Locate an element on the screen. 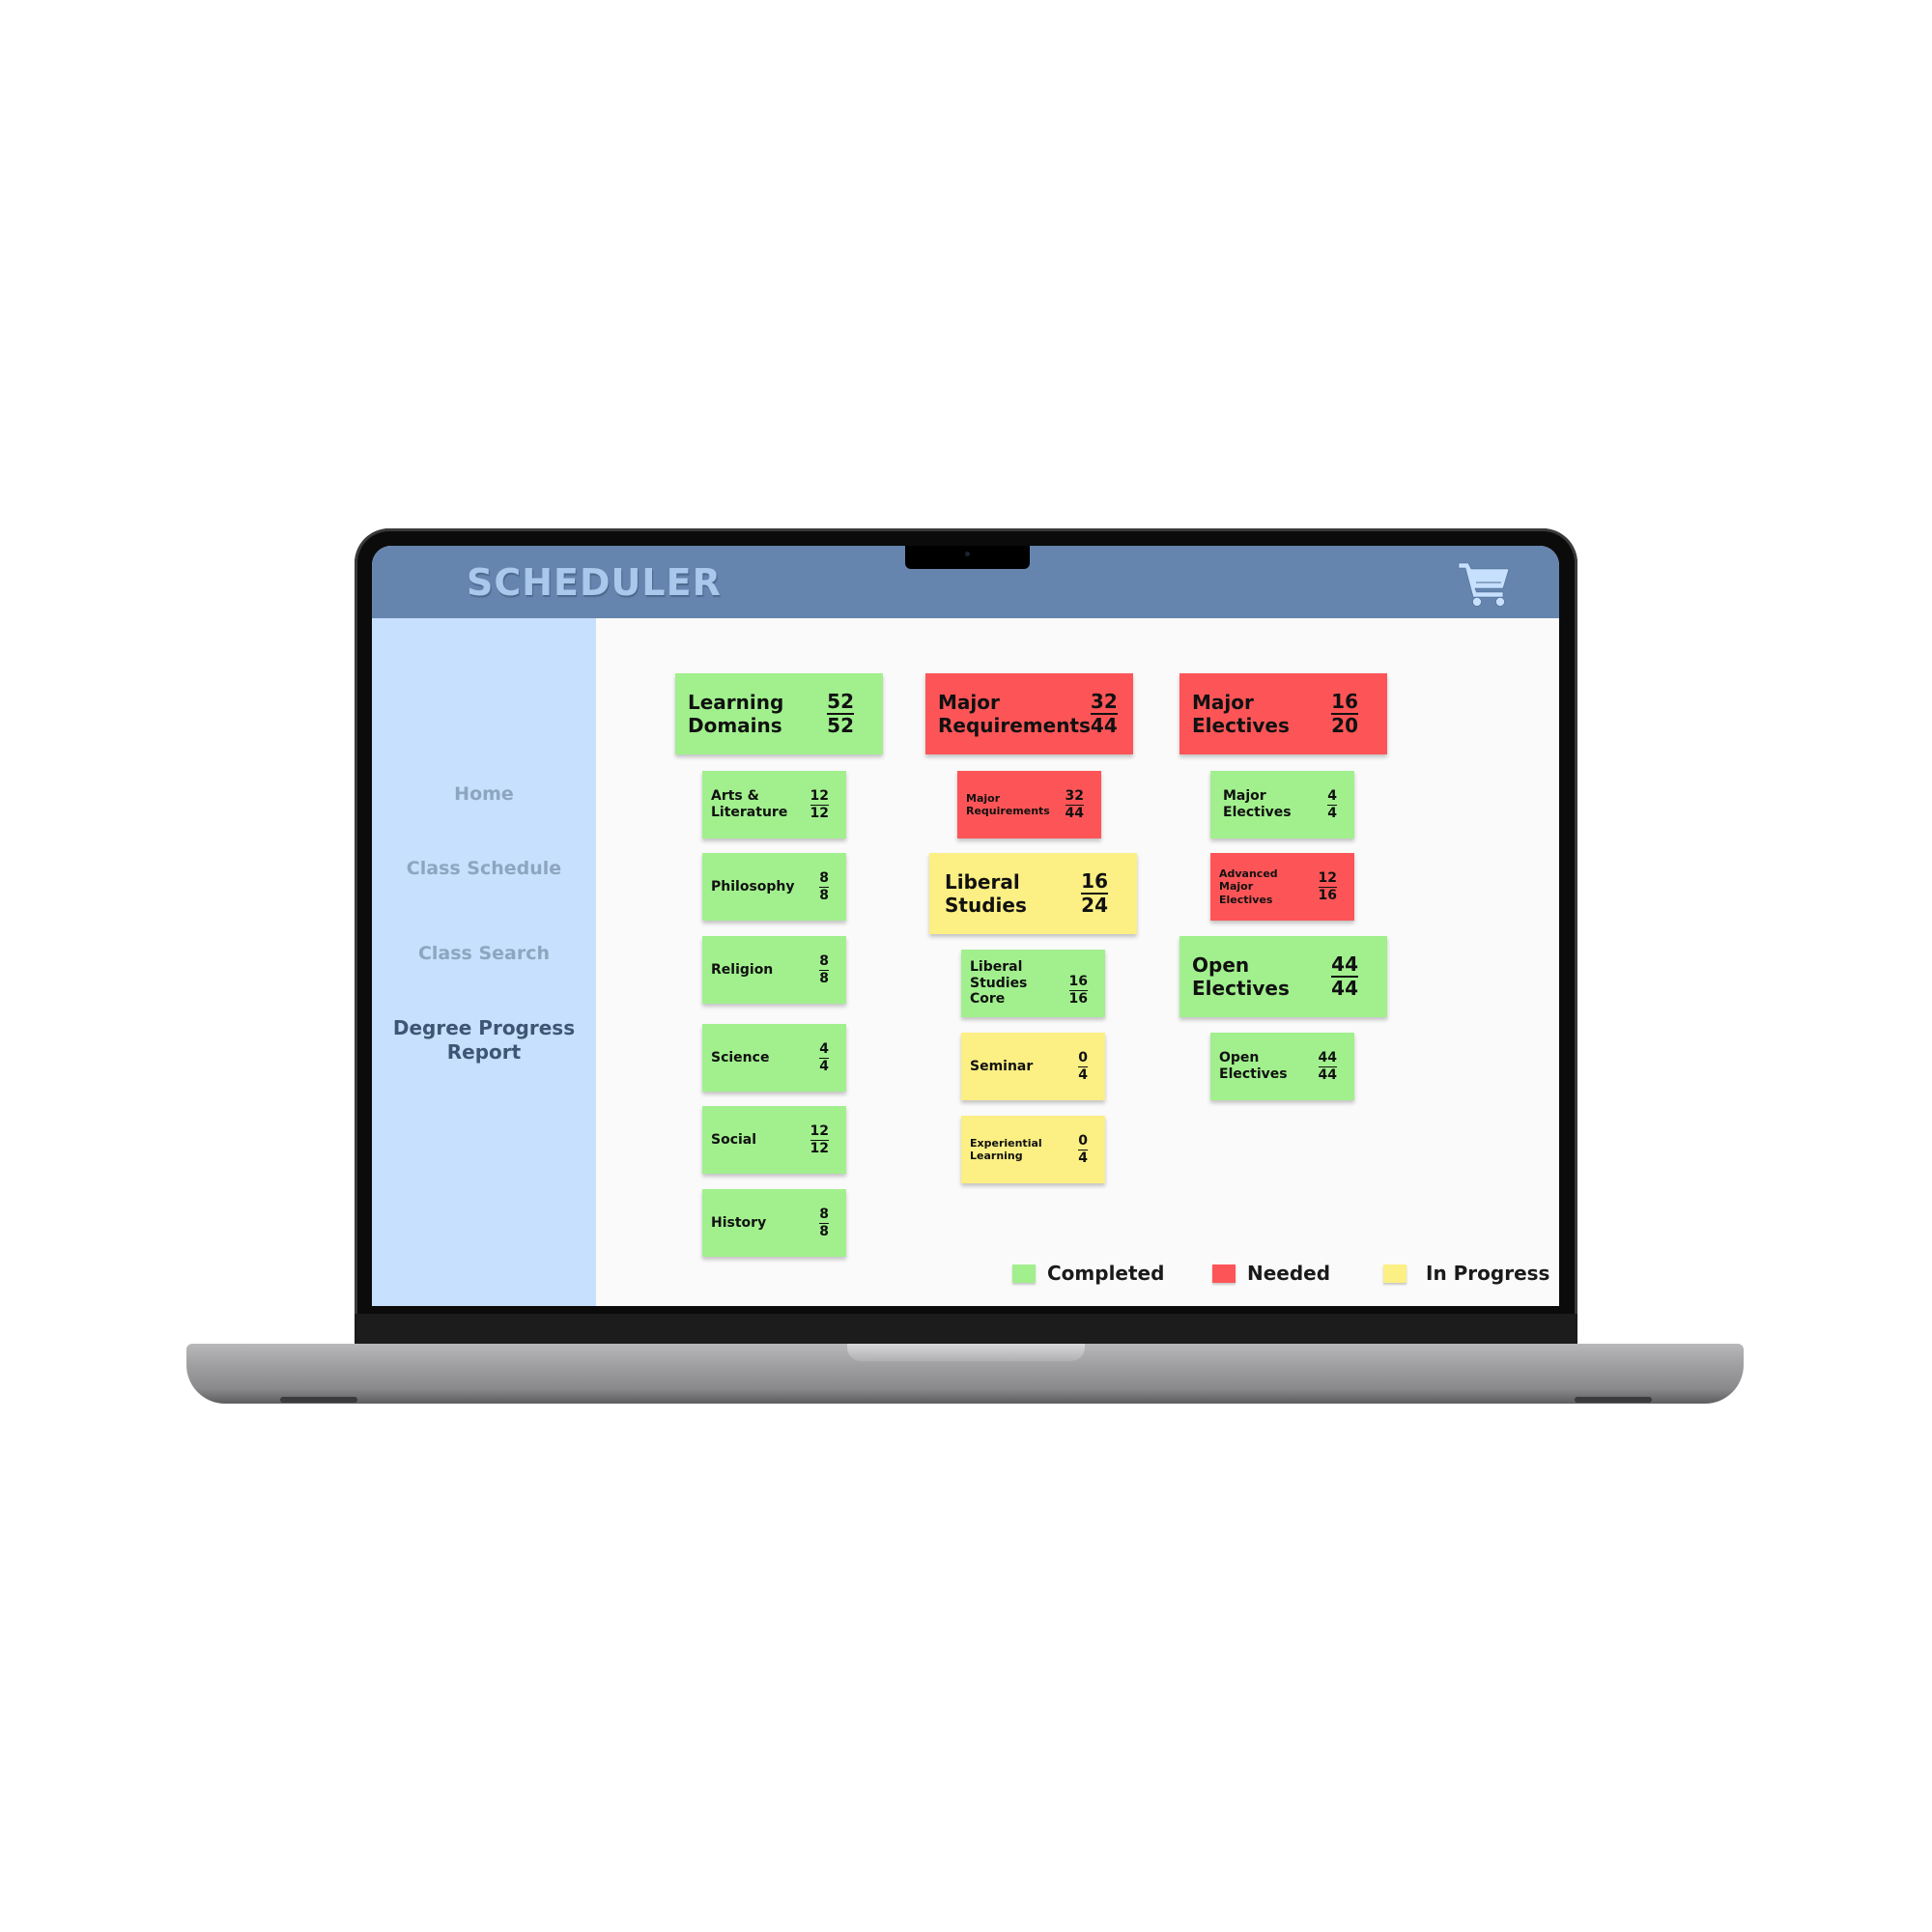 The image size is (1932, 1932). legend-label: Completed is located at coordinates (1106, 1273).